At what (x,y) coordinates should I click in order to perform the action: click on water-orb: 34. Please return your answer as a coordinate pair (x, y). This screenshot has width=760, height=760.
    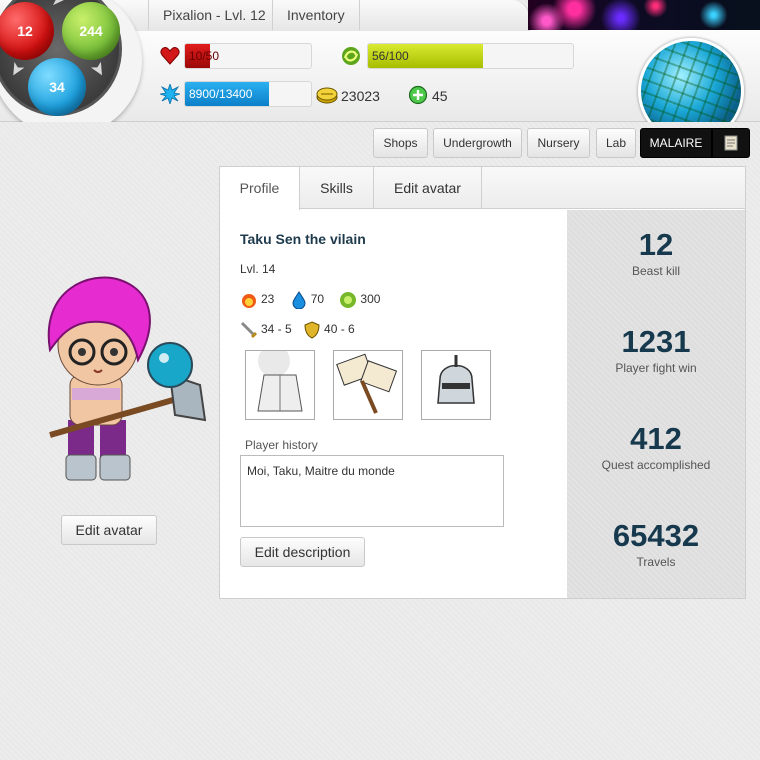
    Looking at the image, I should click on (57, 87).